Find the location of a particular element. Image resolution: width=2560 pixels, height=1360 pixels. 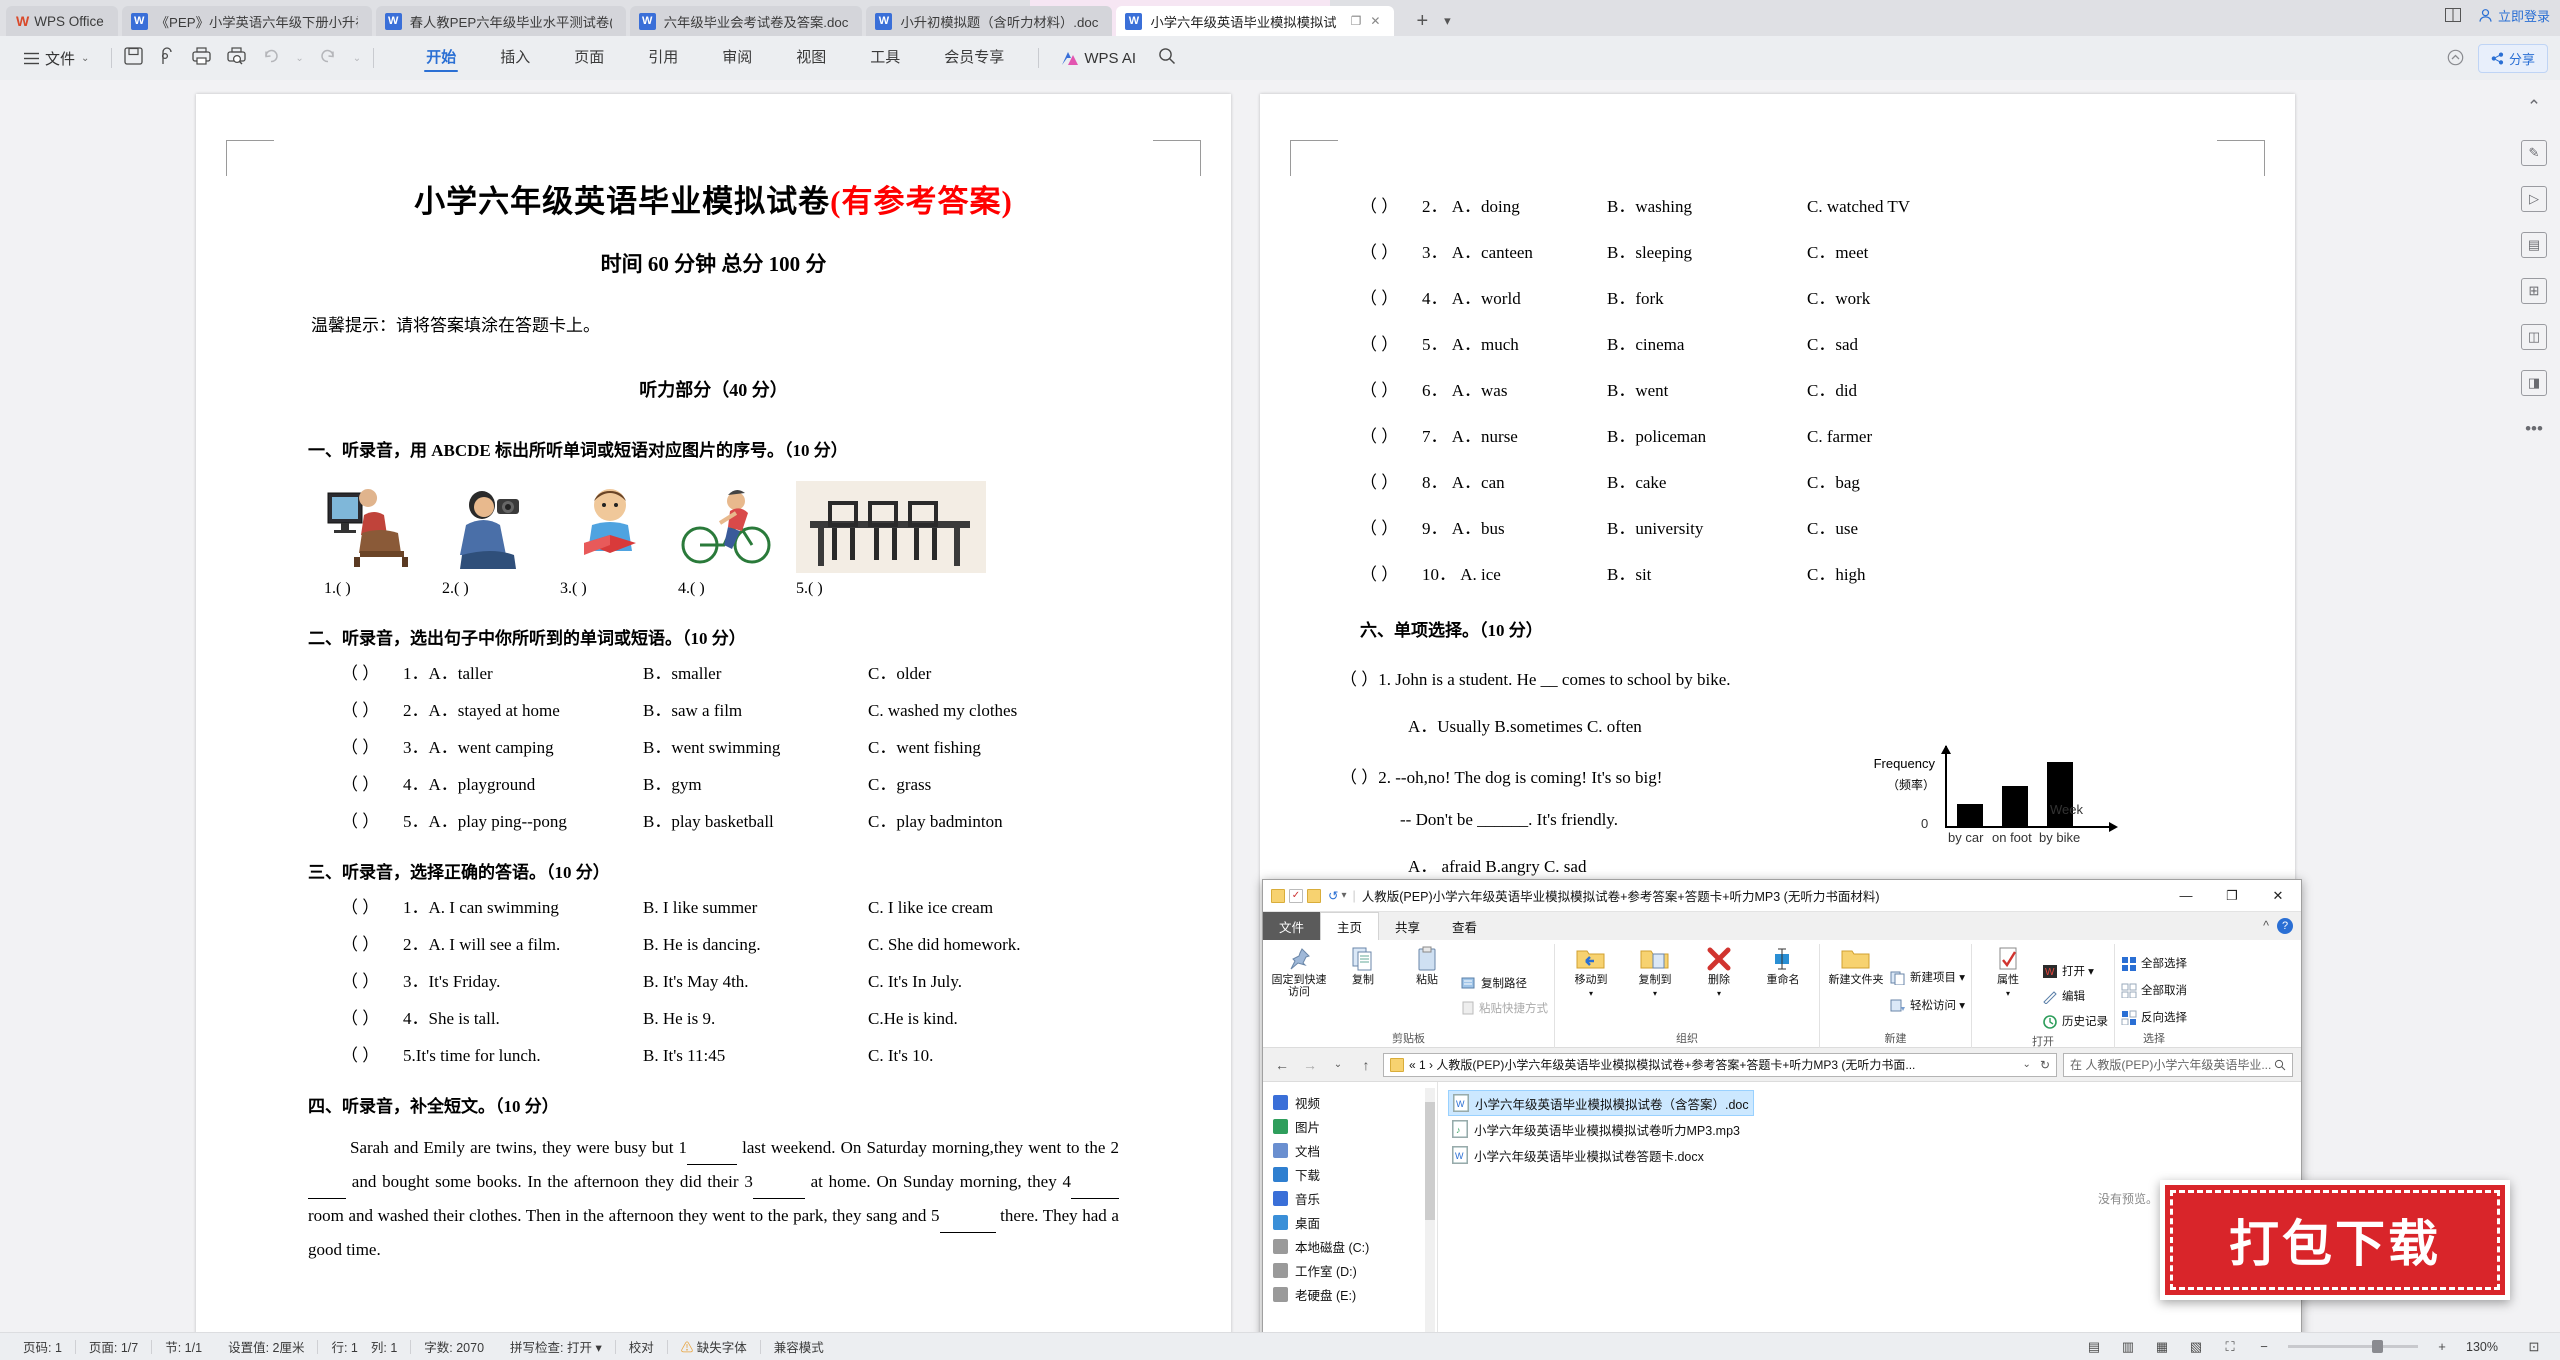

redo-dropdown-icon: ⌄ is located at coordinates (357, 58).